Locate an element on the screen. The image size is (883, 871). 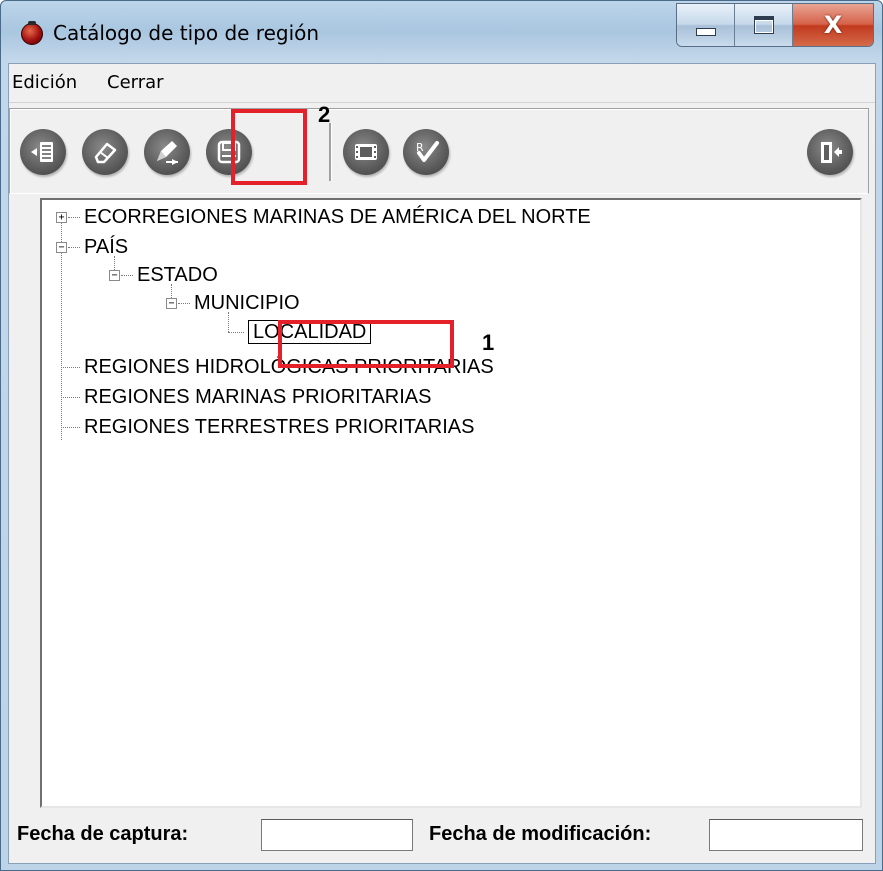
close-button: X is located at coordinates (833, 25).